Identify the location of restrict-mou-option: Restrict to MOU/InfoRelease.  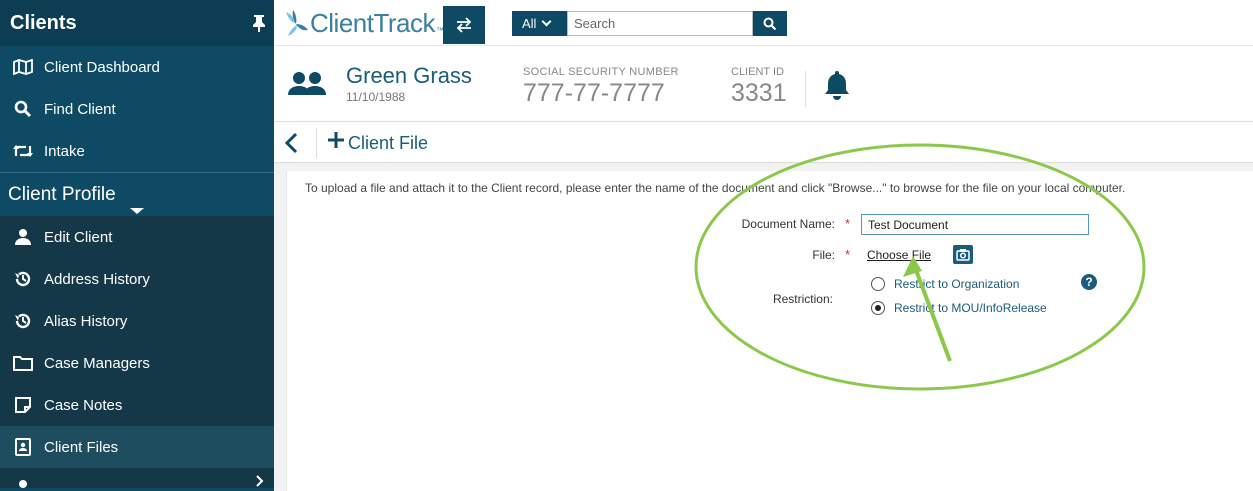
(959, 308).